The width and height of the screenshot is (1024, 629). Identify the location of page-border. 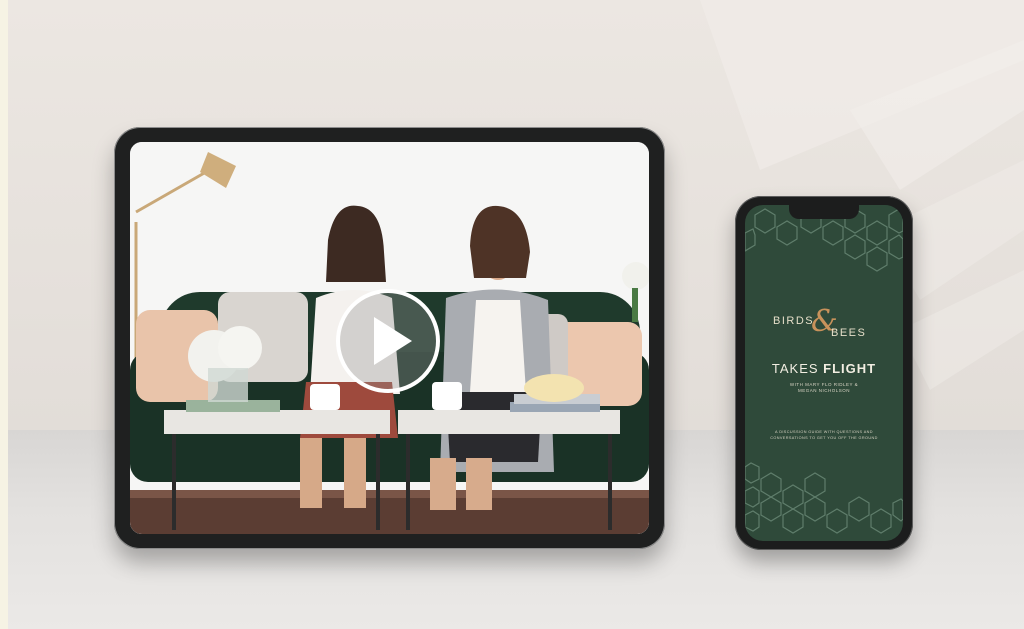
(4, 314).